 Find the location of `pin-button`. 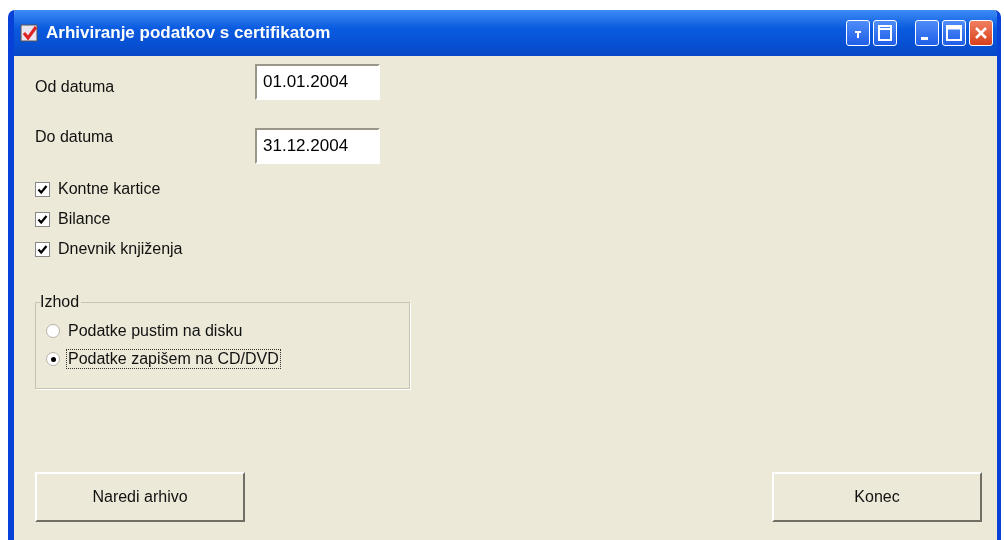

pin-button is located at coordinates (858, 33).